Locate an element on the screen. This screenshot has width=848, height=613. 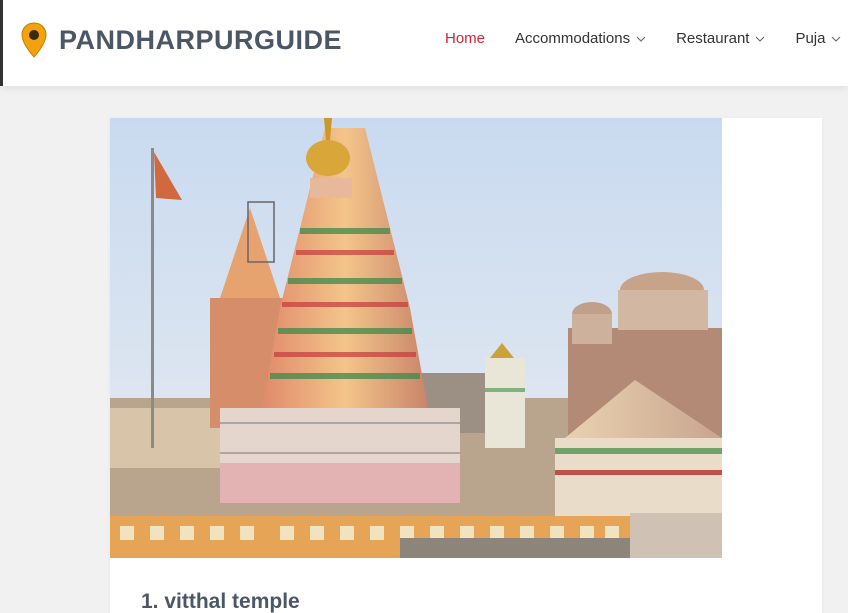
nav-item-accommodations: Accommodations is located at coordinates (580, 38).